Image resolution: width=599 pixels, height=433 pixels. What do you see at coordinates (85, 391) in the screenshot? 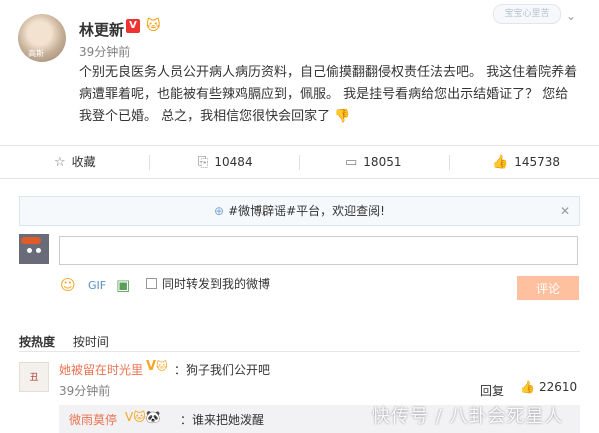
I see `comment-time: 39分钟前` at bounding box center [85, 391].